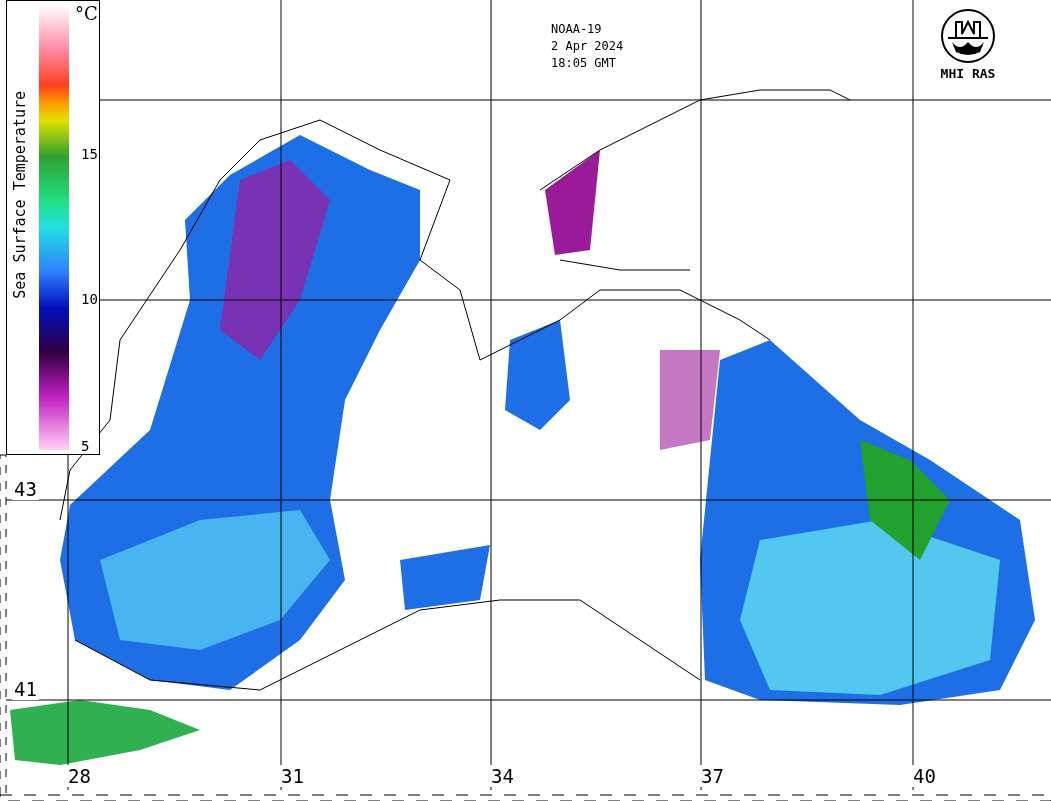  Describe the element at coordinates (968, 73) in the screenshot. I see `logo-label: MHI RAS` at that location.